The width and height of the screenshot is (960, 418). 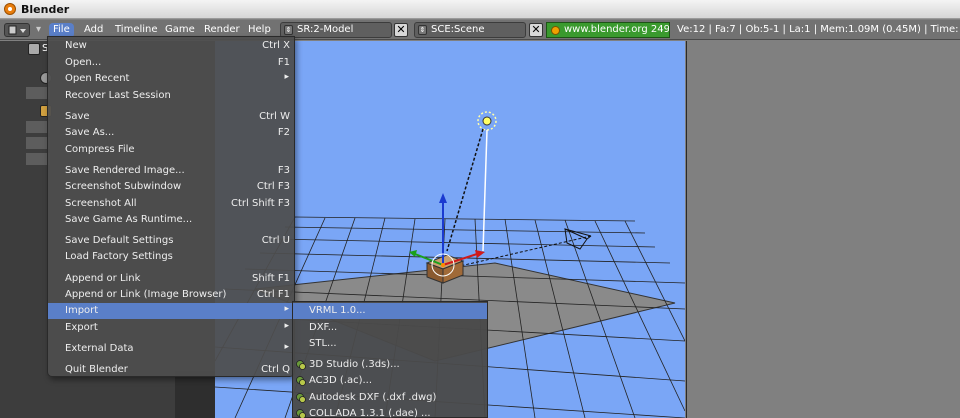 I want to click on scene-name: SCE:Scene, so click(x=458, y=29).